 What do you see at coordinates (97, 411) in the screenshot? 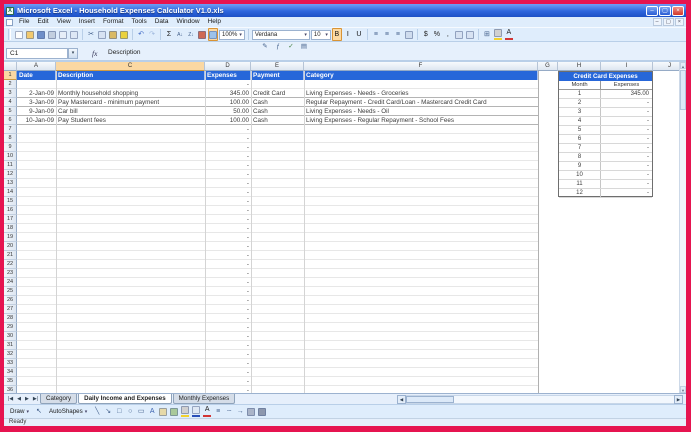
I see `line-icon: ╲` at bounding box center [97, 411].